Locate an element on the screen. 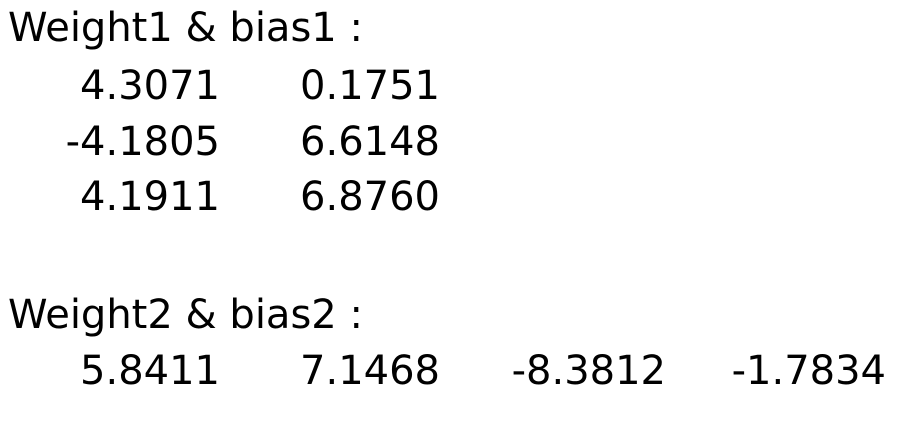 This screenshot has height=425, width=904. matrix-cell: -1.7834 is located at coordinates (808, 371).